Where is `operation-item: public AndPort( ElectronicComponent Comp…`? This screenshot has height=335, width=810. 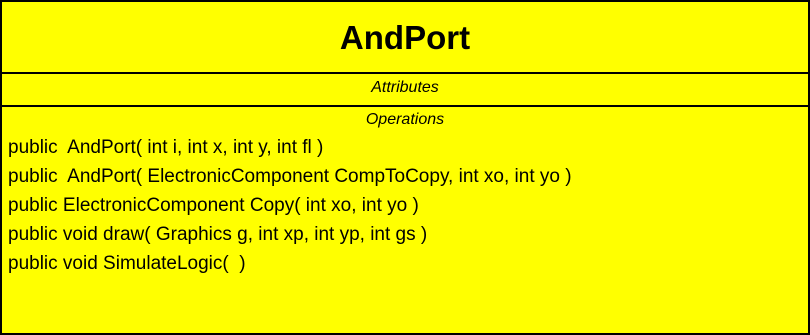 operation-item: public AndPort( ElectronicComponent Comp… is located at coordinates (290, 176).